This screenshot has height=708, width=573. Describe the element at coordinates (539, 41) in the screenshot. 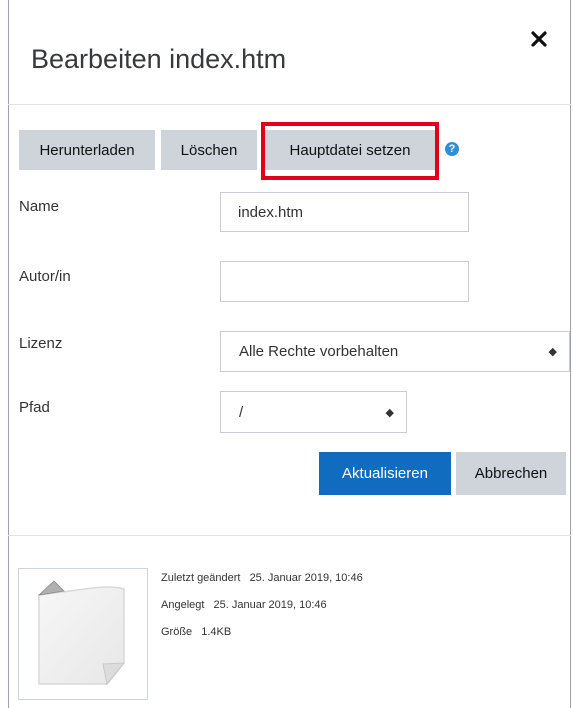

I see `close-icon` at that location.